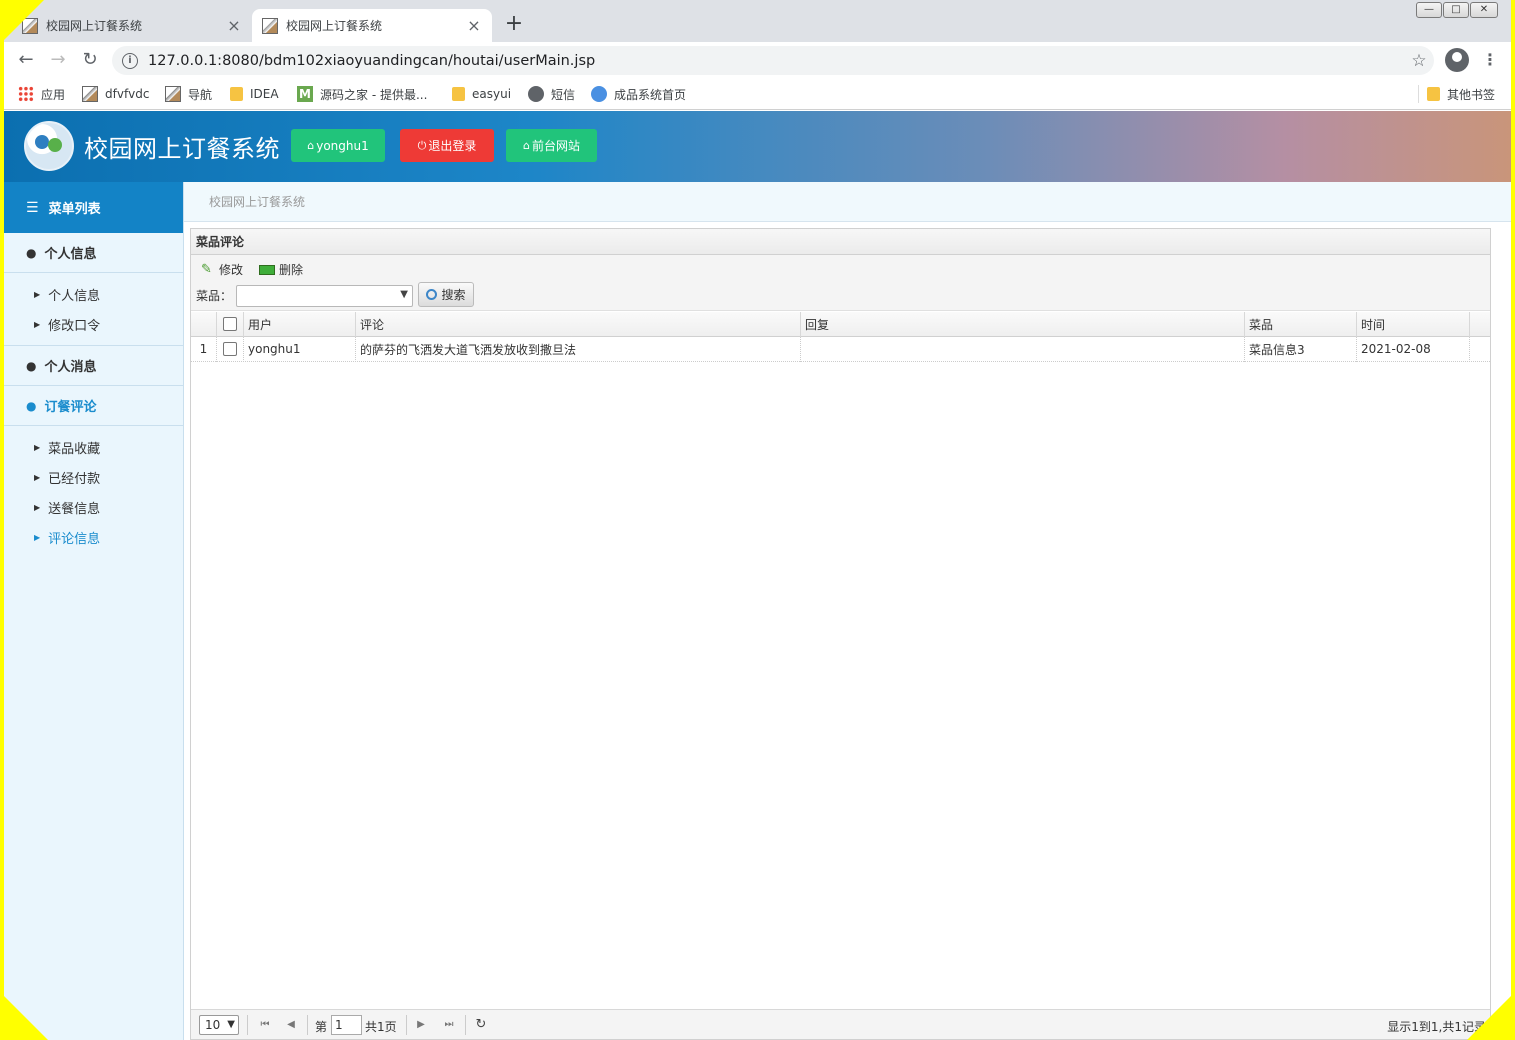  What do you see at coordinates (206, 269) in the screenshot?
I see `pencil-icon: ✎` at bounding box center [206, 269].